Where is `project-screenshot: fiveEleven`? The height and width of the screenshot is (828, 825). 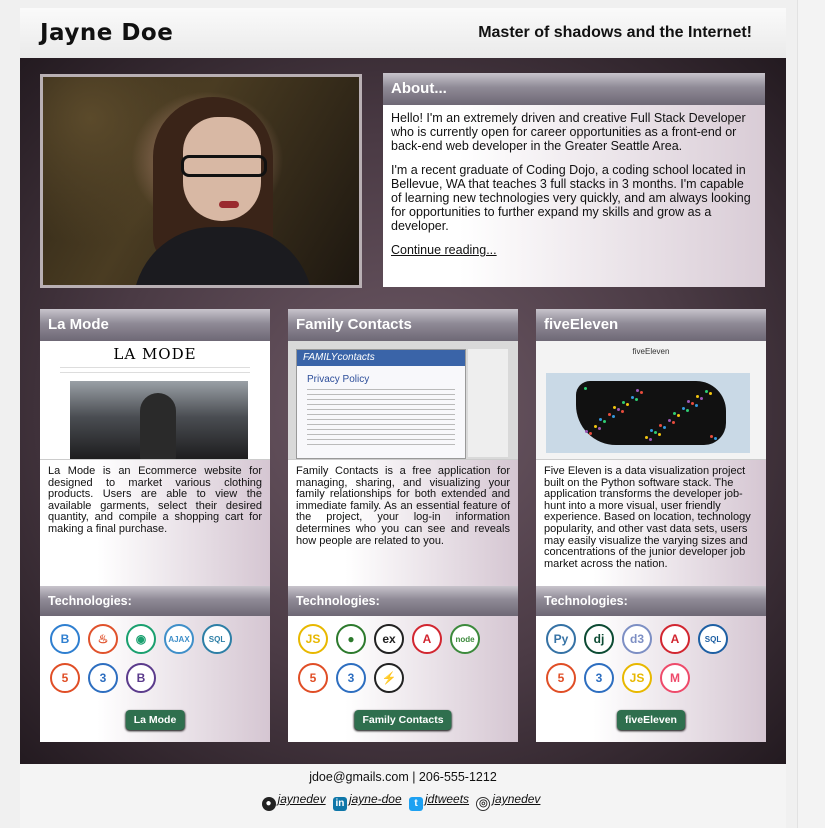
project-screenshot: fiveEleven is located at coordinates (651, 400).